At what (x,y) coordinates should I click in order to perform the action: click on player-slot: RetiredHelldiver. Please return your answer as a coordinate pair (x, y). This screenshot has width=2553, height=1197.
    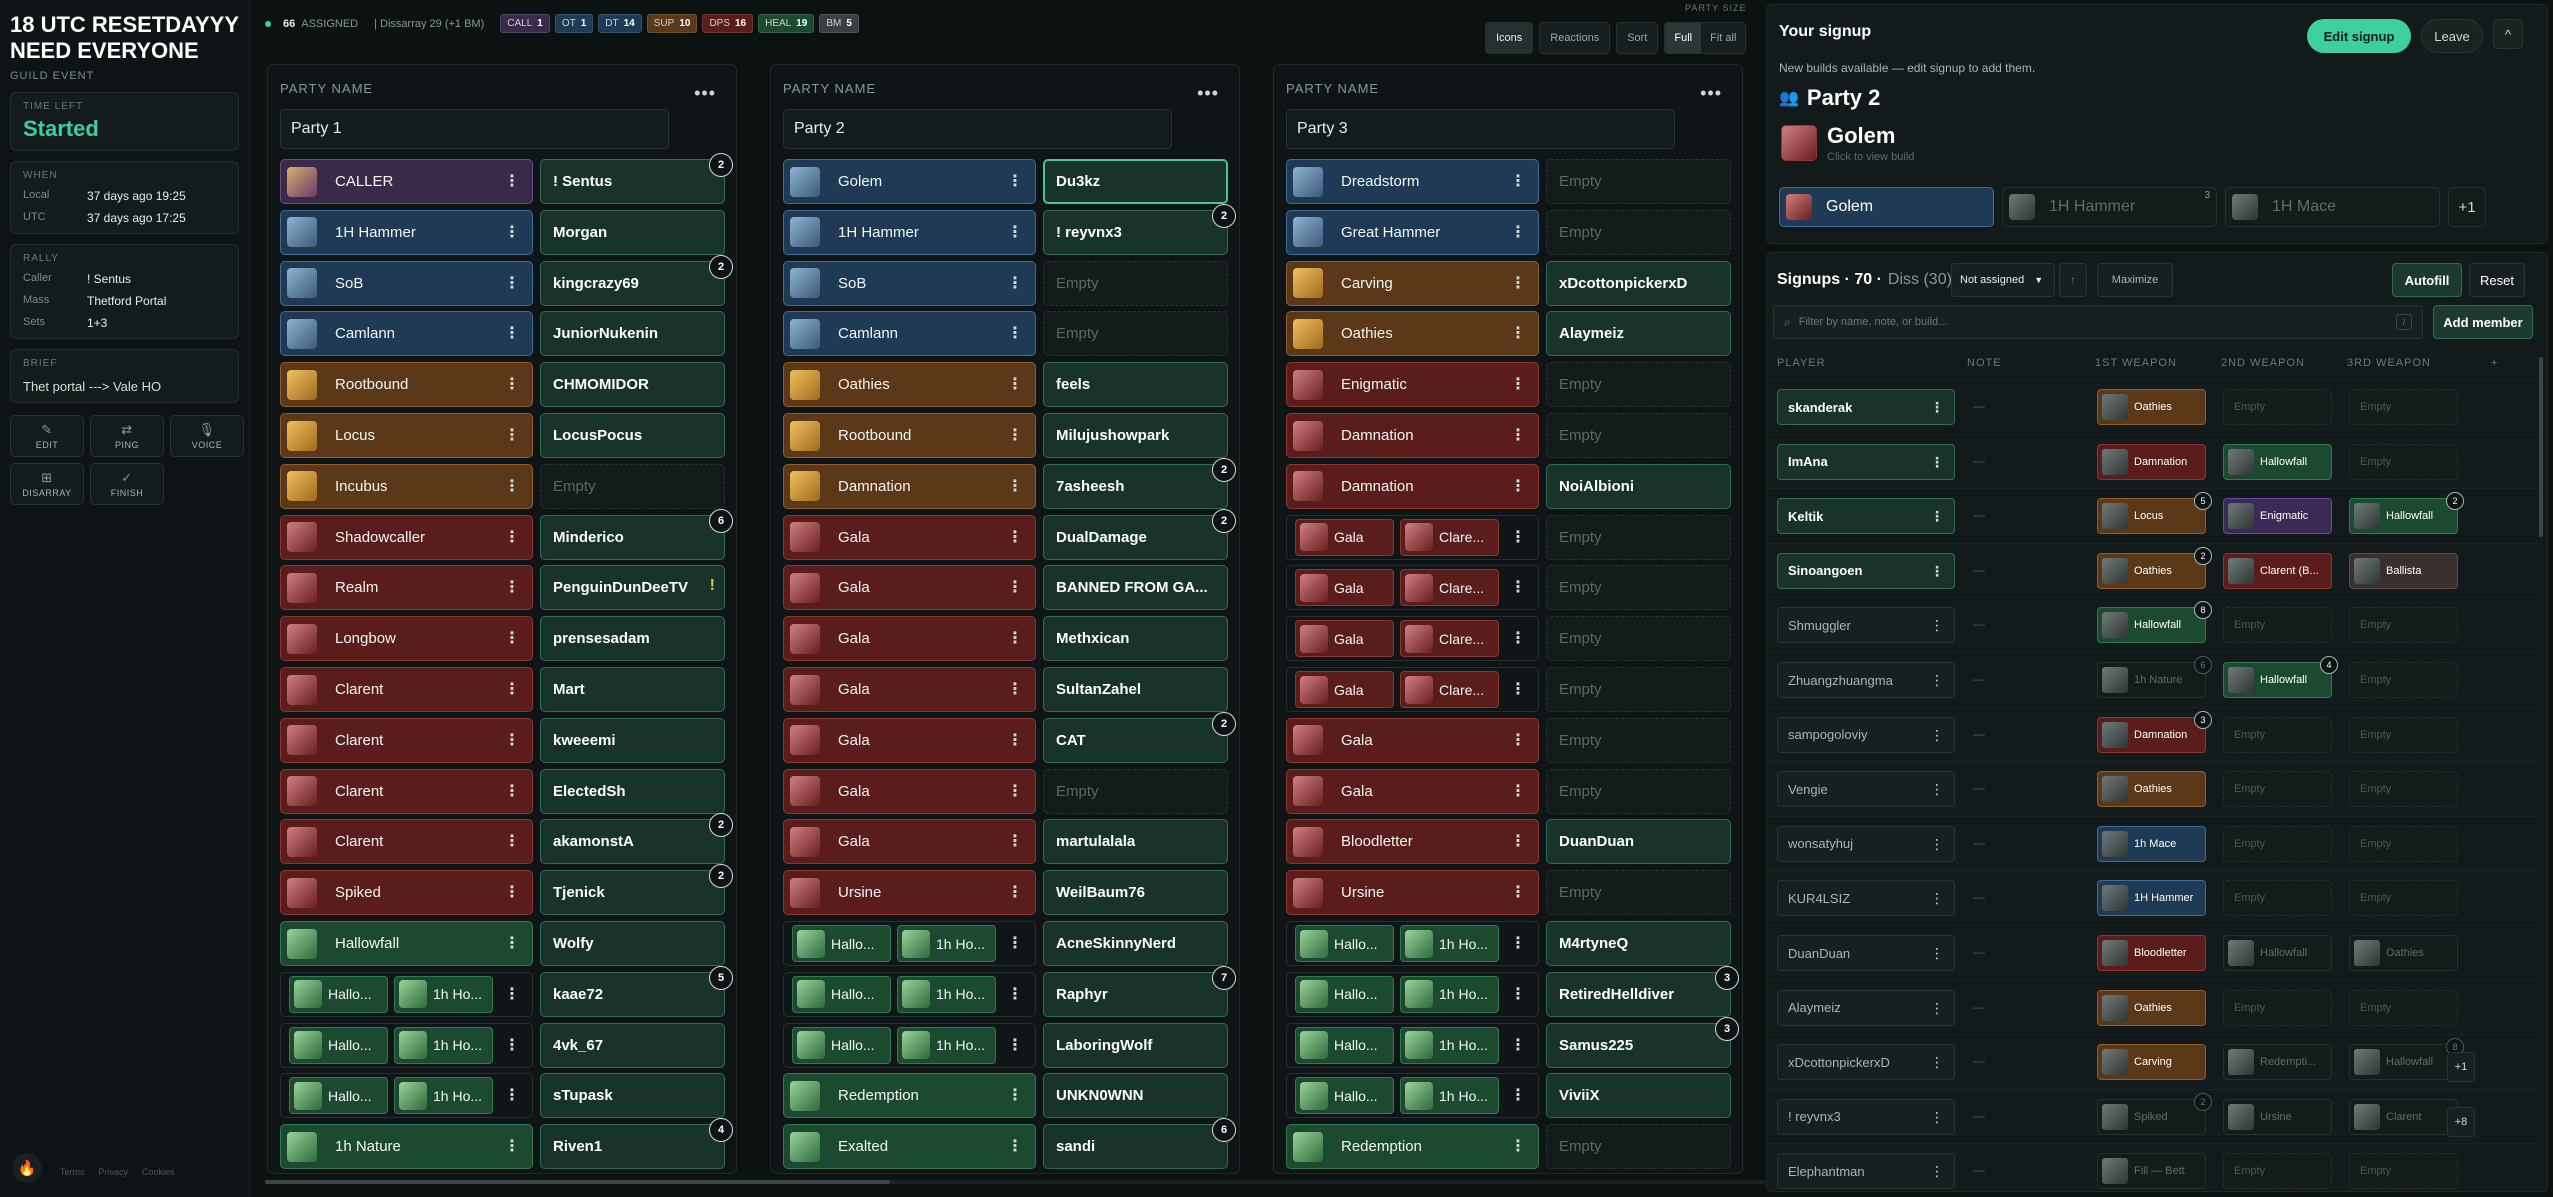
    Looking at the image, I should click on (1638, 994).